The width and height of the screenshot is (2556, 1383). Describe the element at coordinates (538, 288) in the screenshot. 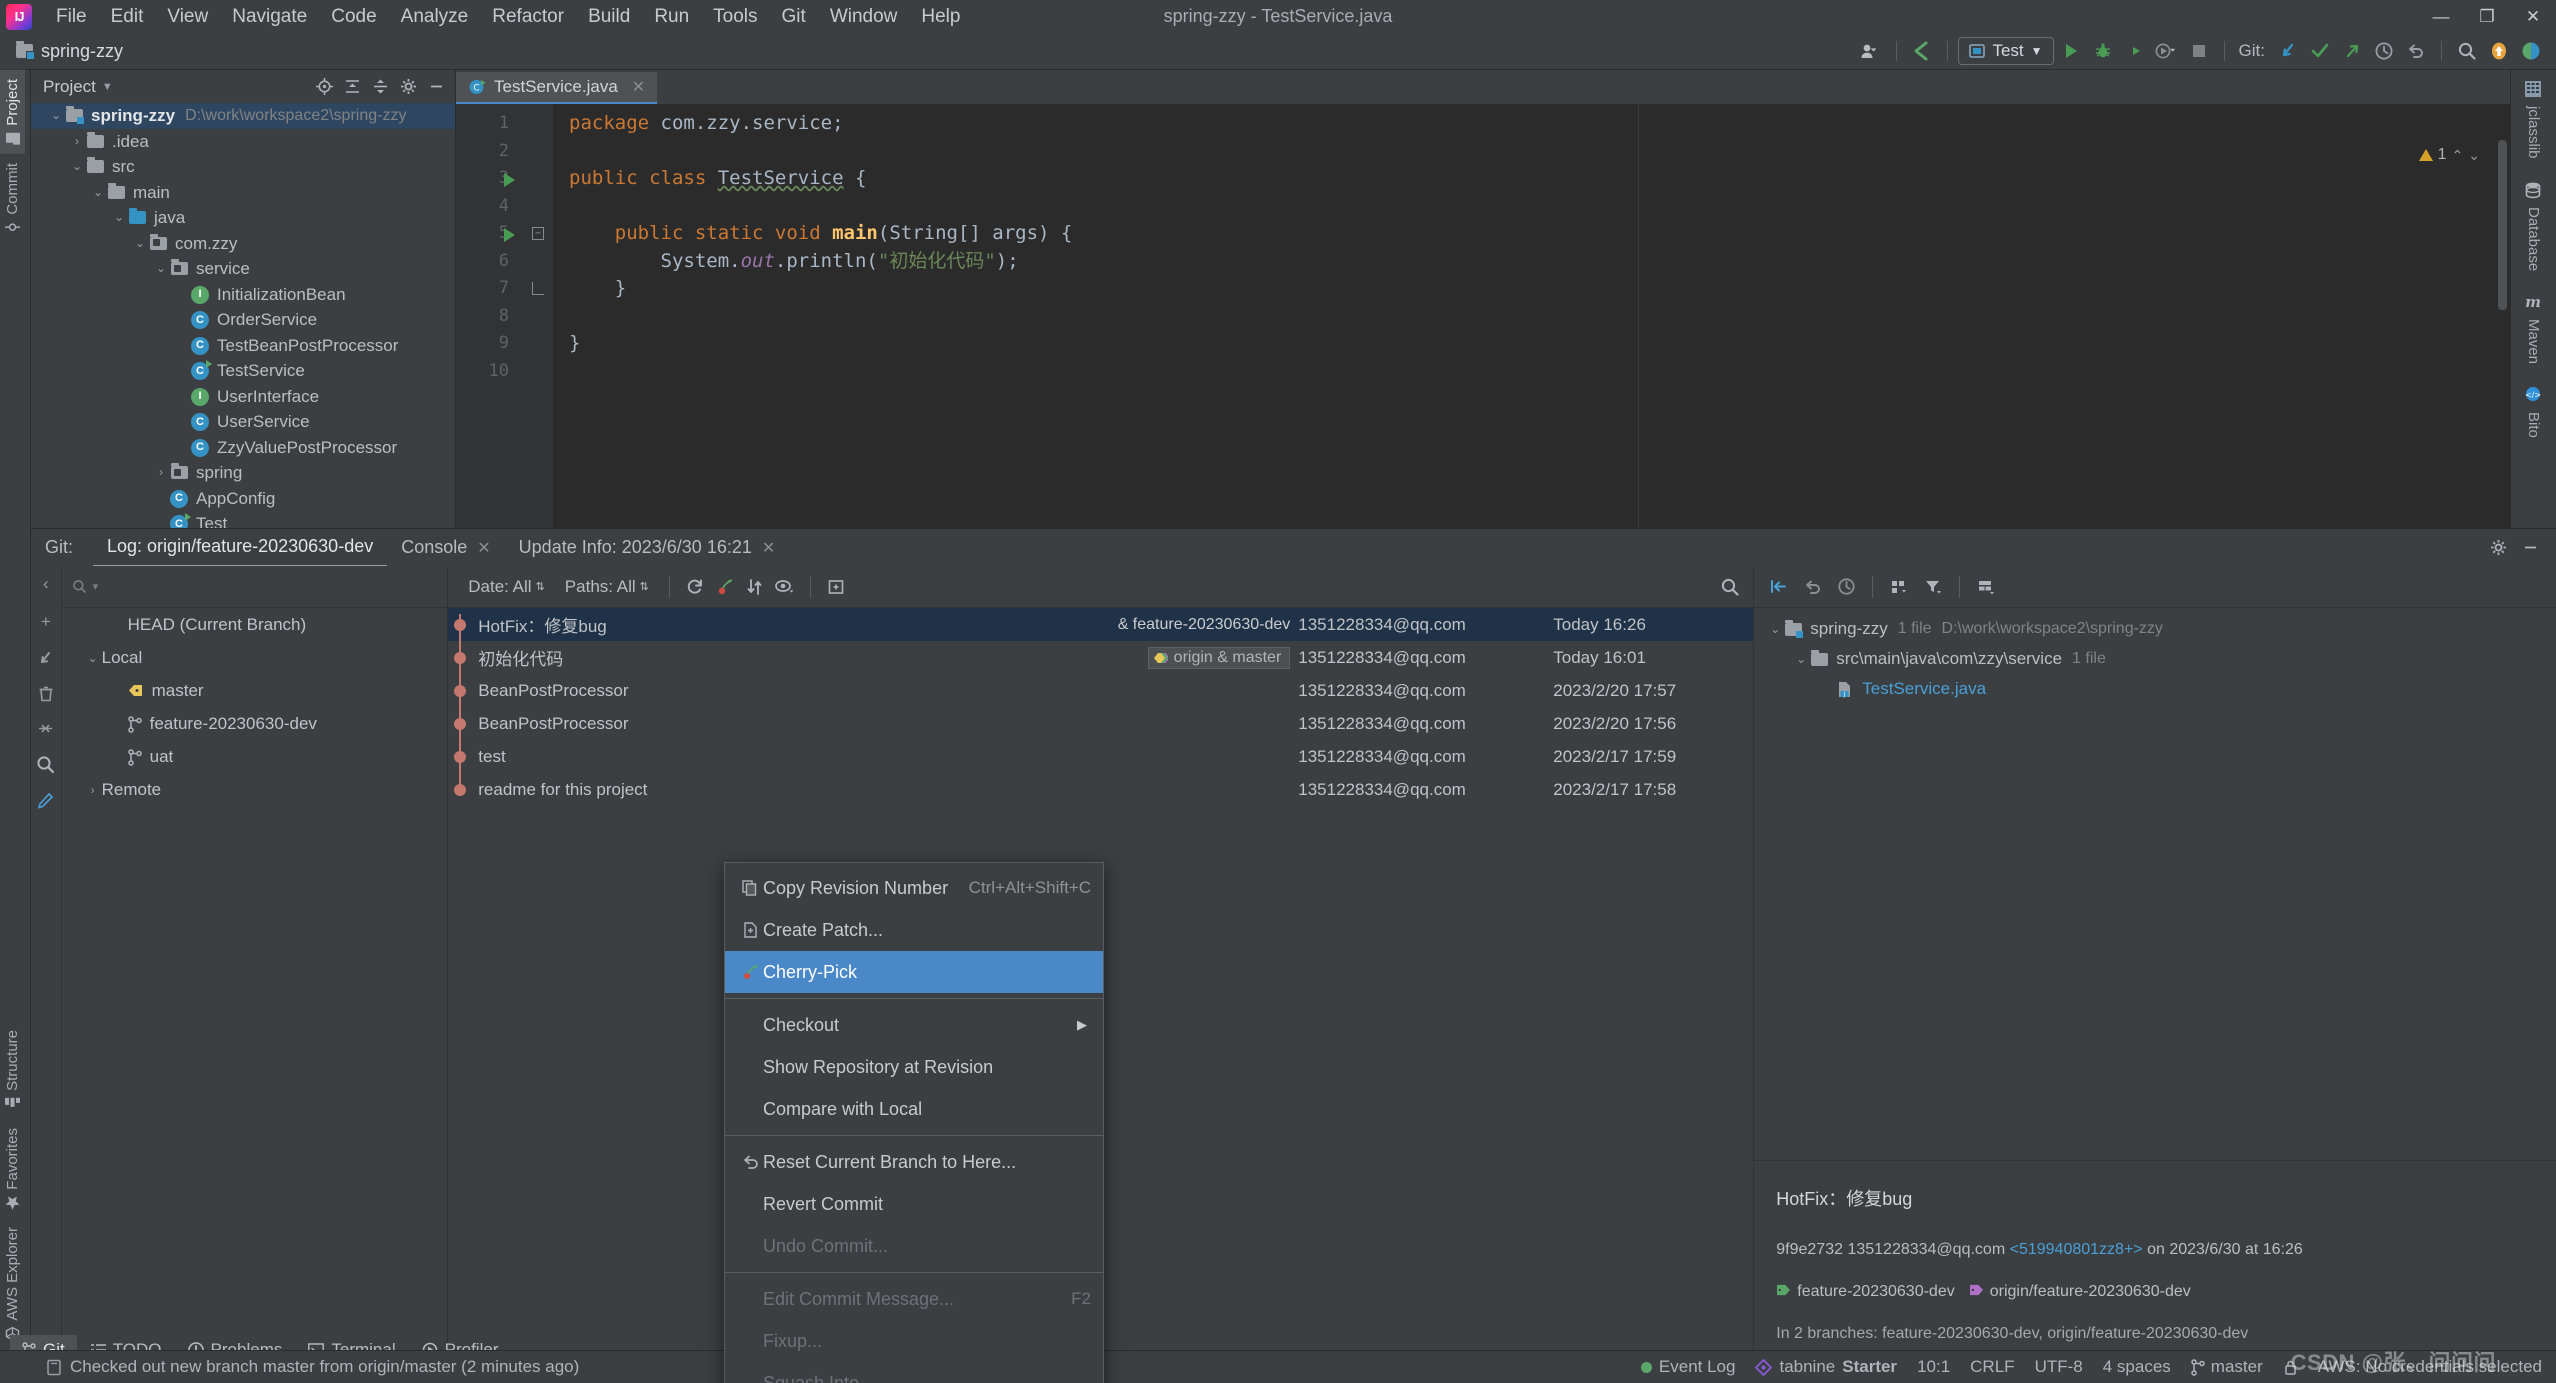

I see `fold-end-icon` at that location.